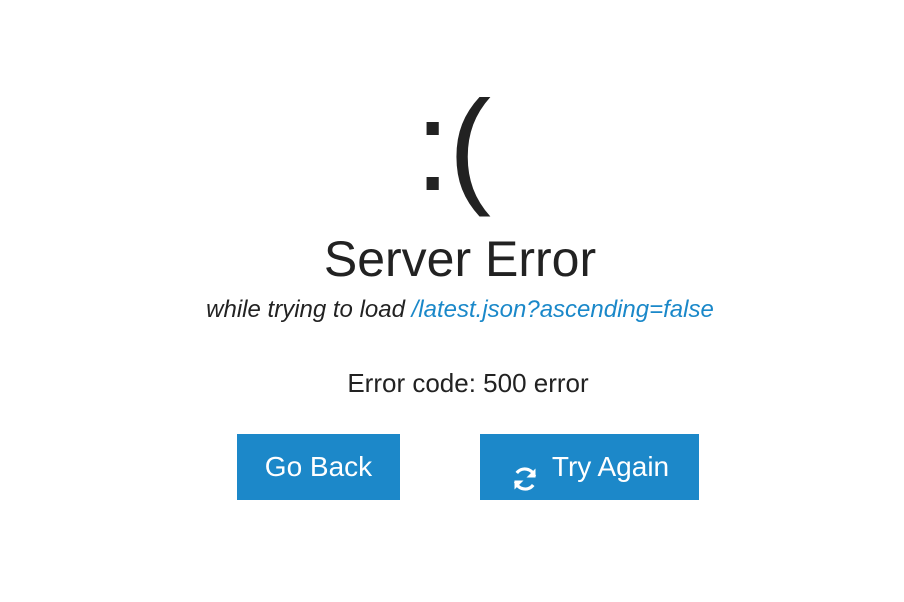 Image resolution: width=904 pixels, height=602 pixels. What do you see at coordinates (309, 309) in the screenshot?
I see `subtitle-prefix: while trying to load` at bounding box center [309, 309].